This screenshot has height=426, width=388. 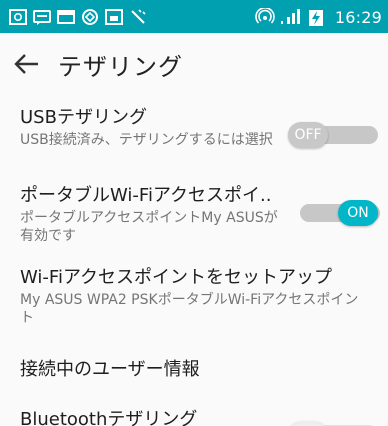 I want to click on system-icons: 16:29, so click(x=318, y=17).